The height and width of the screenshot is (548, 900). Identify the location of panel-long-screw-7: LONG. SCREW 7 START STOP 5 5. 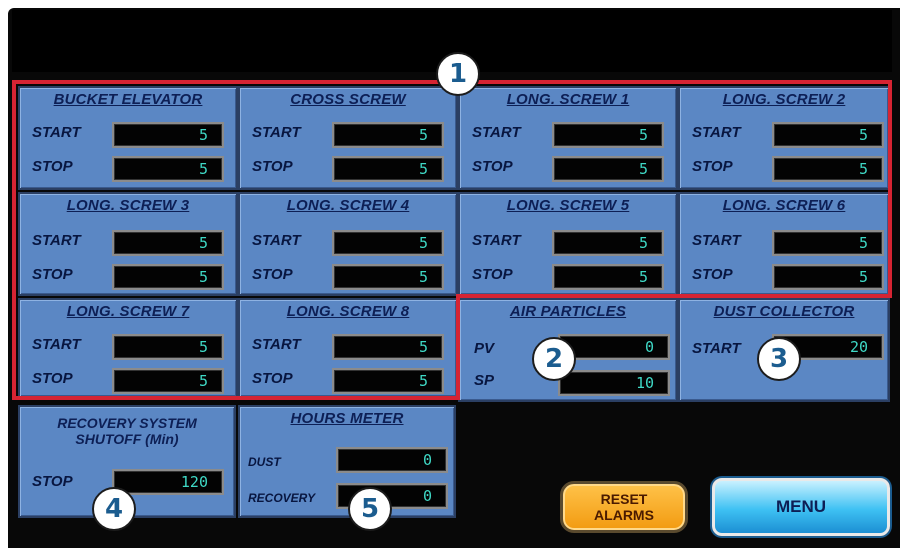
(128, 348).